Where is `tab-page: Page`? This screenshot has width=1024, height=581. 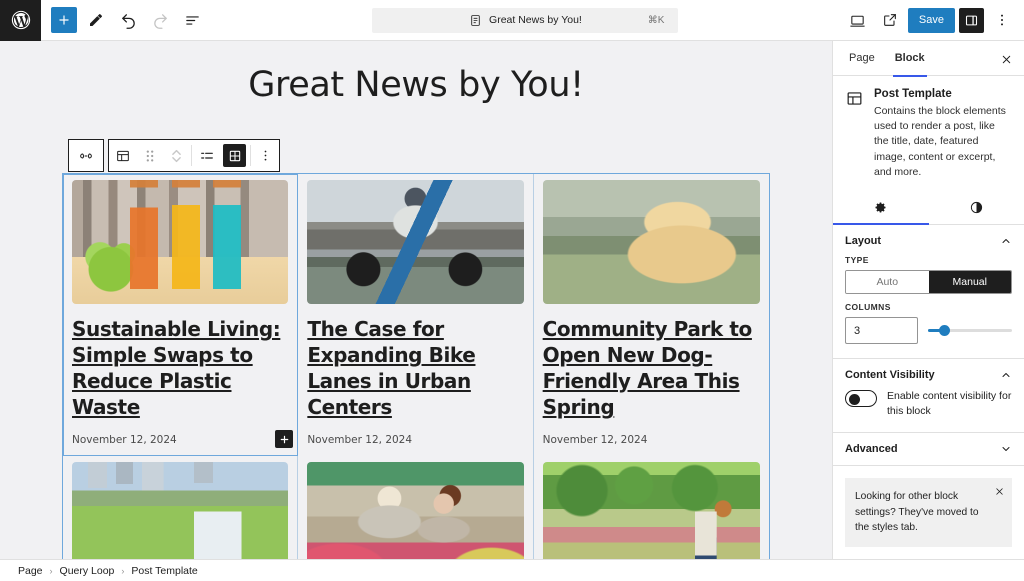
tab-page: Page is located at coordinates (862, 58).